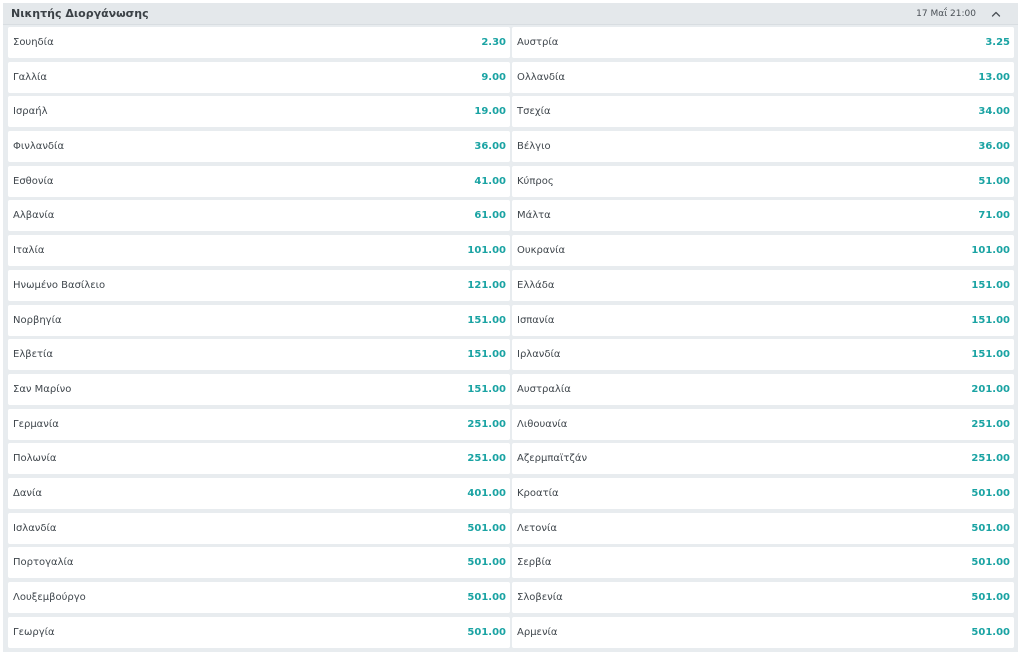  Describe the element at coordinates (539, 355) in the screenshot. I see `selection-name: Ιρλανδία` at that location.